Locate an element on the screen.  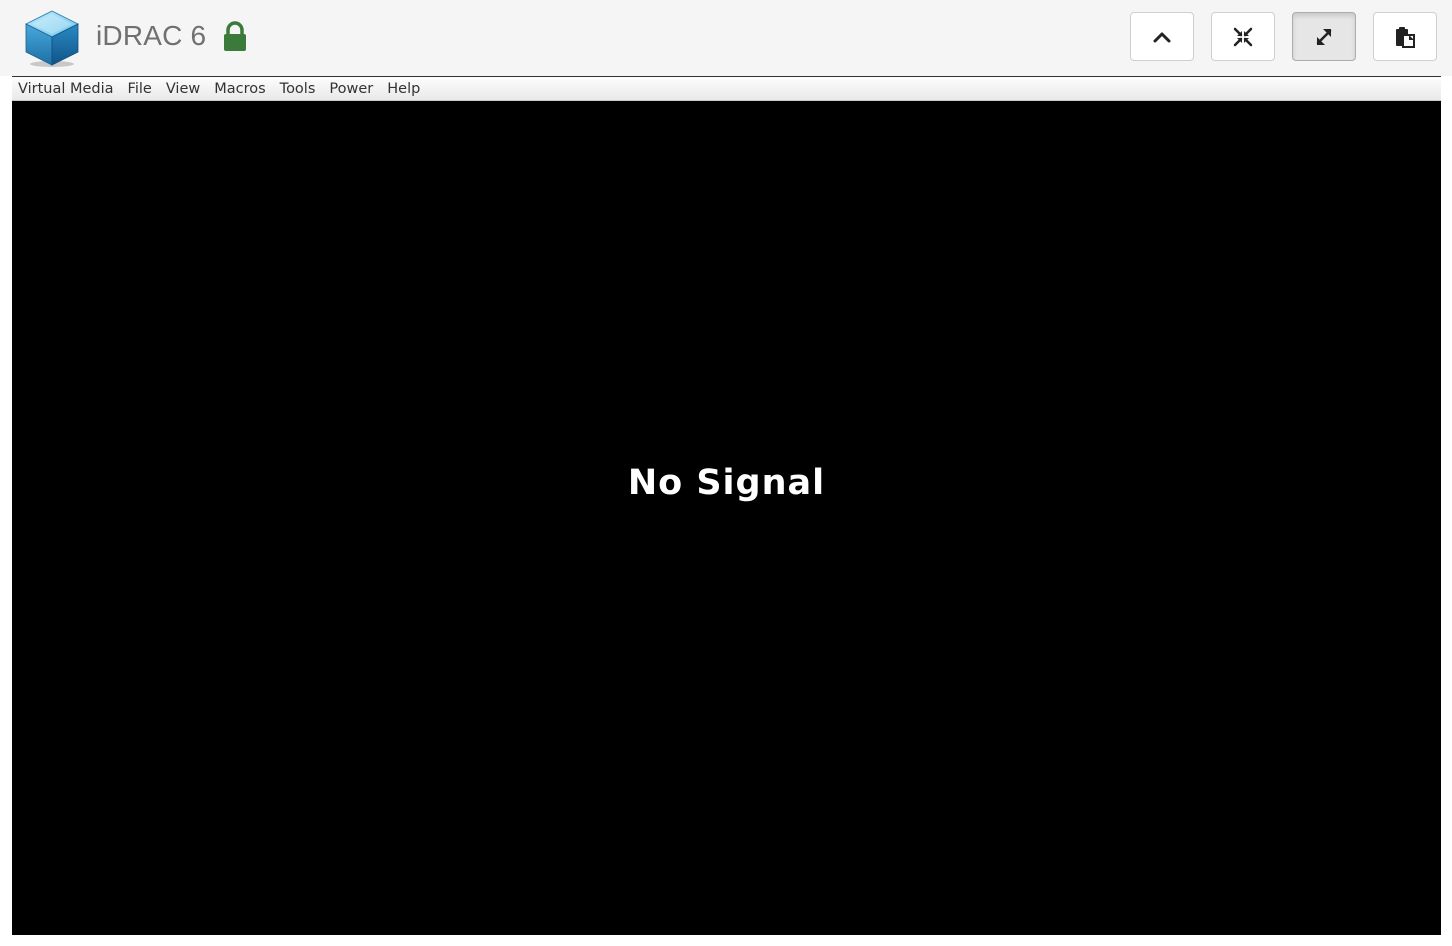
menu-virtual-media: Virtual Media is located at coordinates (66, 89).